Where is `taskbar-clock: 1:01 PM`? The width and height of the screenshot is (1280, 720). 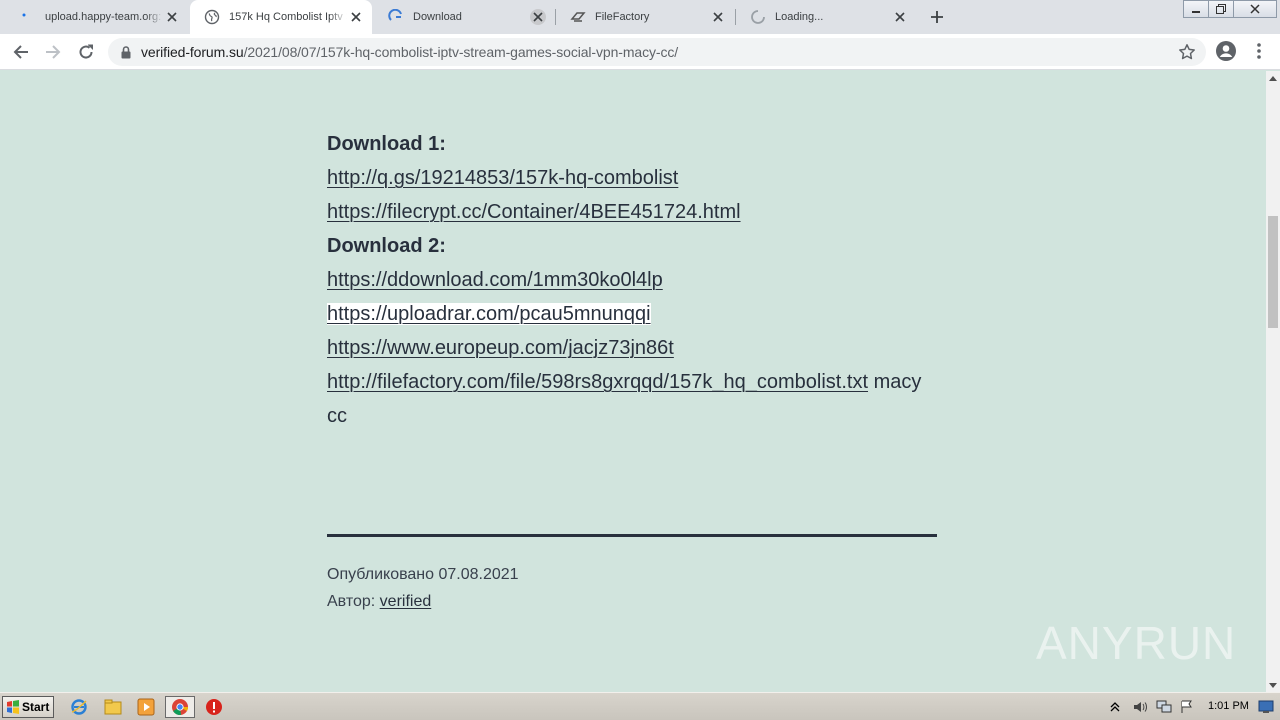
taskbar-clock: 1:01 PM is located at coordinates (1228, 706).